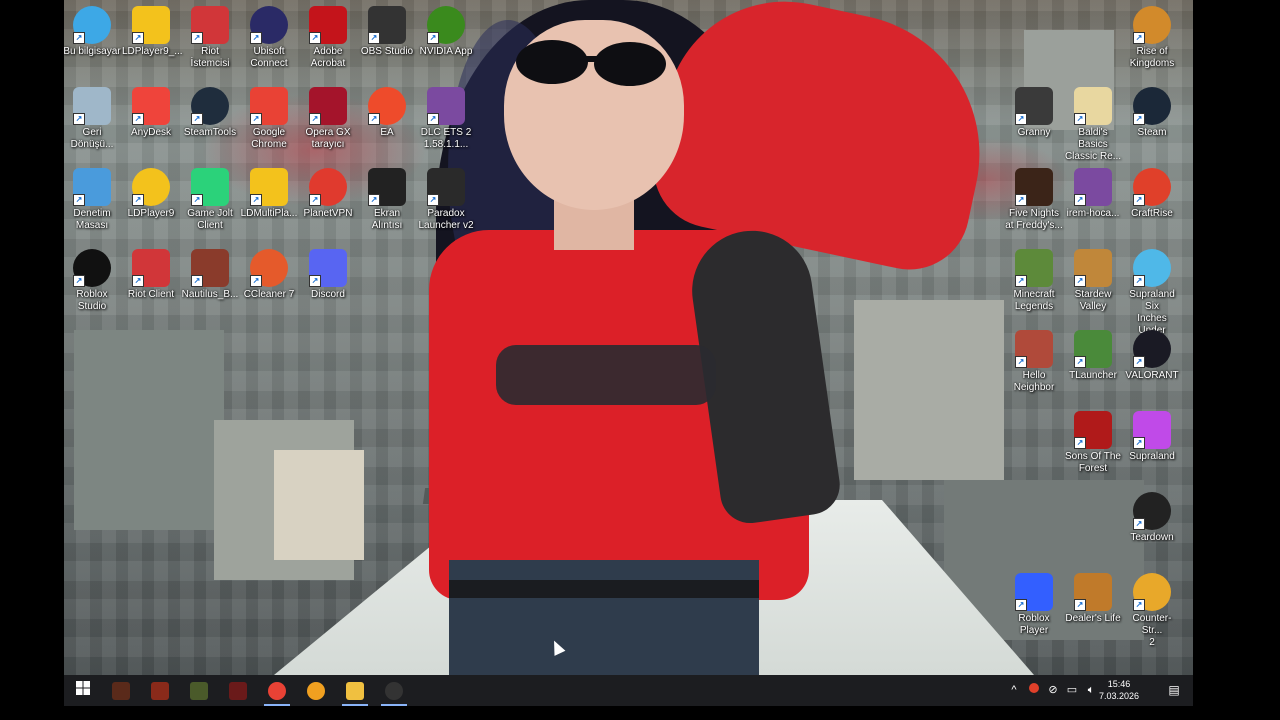  I want to click on taskbar: ^ ⊘ ▭ 🔈︎ 15:46 7.03.2026 ▤, so click(628, 690).